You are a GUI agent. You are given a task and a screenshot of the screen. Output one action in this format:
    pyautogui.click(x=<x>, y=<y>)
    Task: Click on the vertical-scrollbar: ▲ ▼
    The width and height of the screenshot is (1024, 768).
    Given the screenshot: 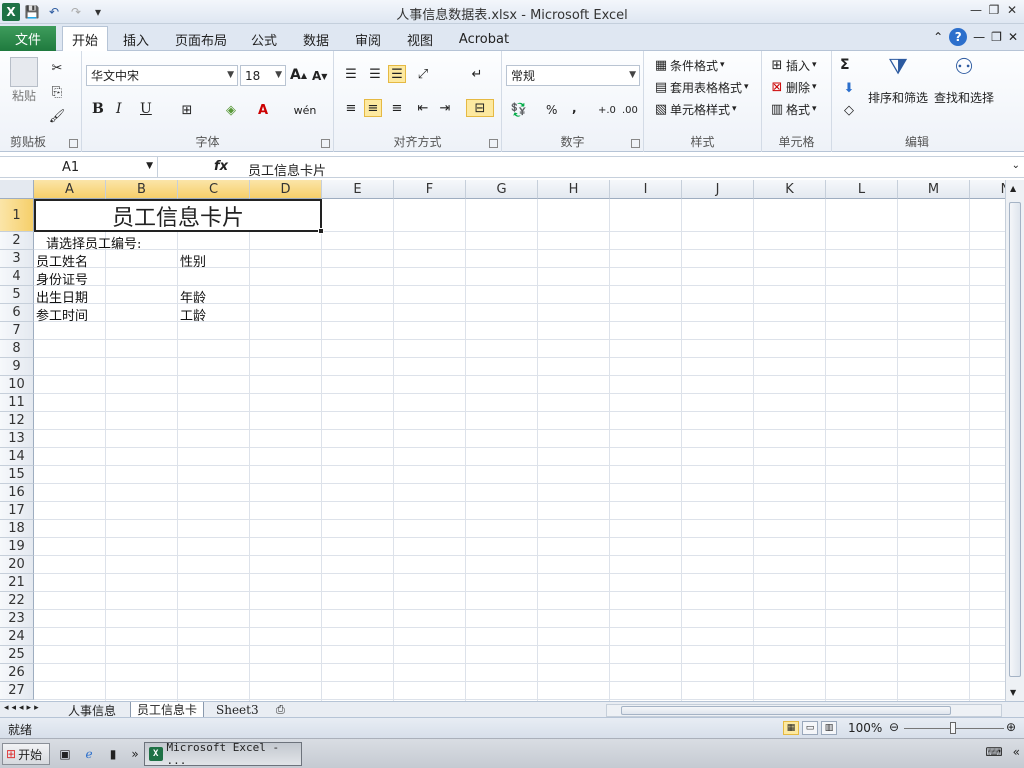 What is the action you would take?
    pyautogui.click(x=1014, y=440)
    